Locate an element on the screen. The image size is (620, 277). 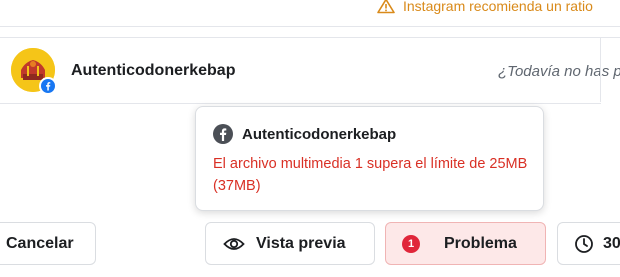
cancel-label: Cancelar is located at coordinates (40, 243).